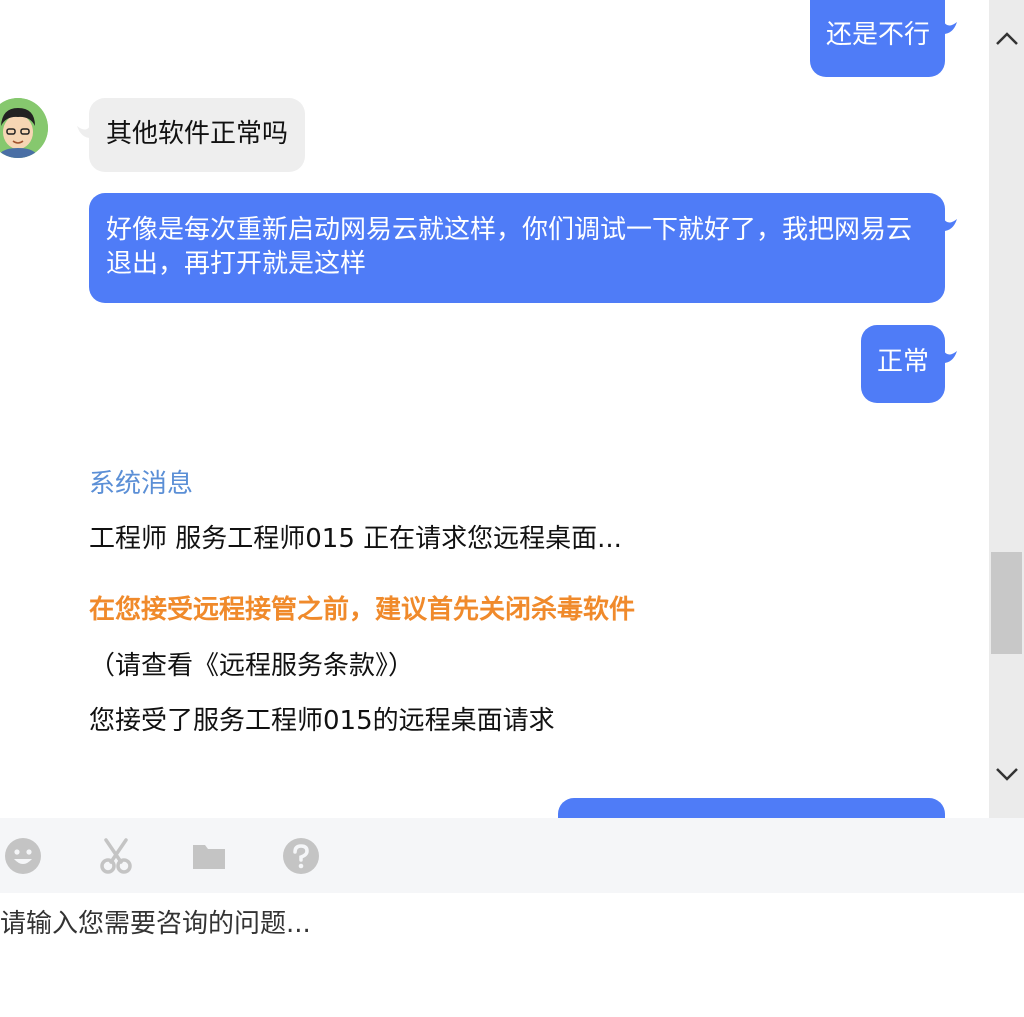 The width and height of the screenshot is (1024, 1017). What do you see at coordinates (512, 855) in the screenshot?
I see `input-toolbar` at bounding box center [512, 855].